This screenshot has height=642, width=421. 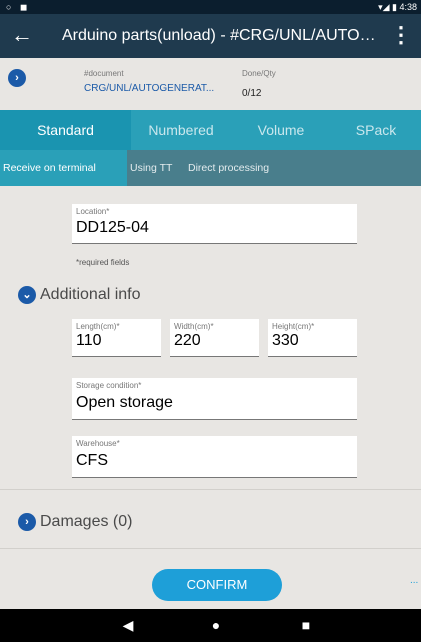 I want to click on location-label: Location*, so click(x=93, y=211).